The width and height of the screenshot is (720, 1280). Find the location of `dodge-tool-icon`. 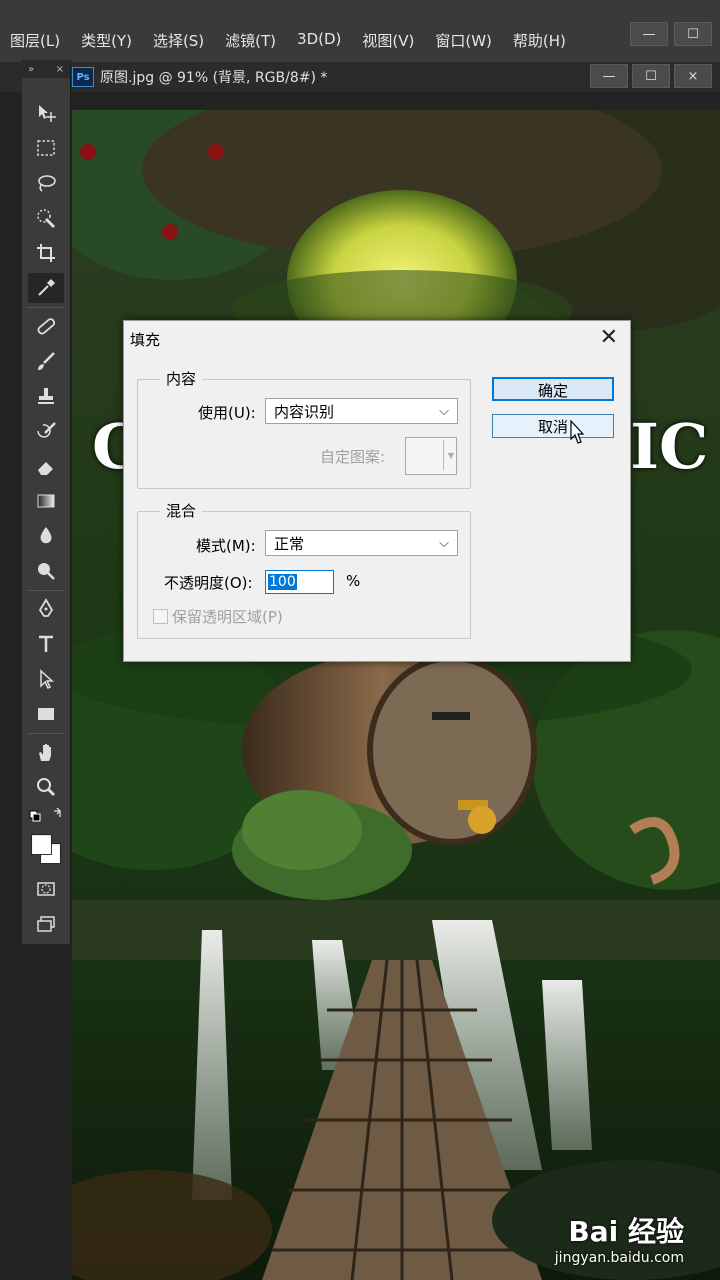

dodge-tool-icon is located at coordinates (46, 571).